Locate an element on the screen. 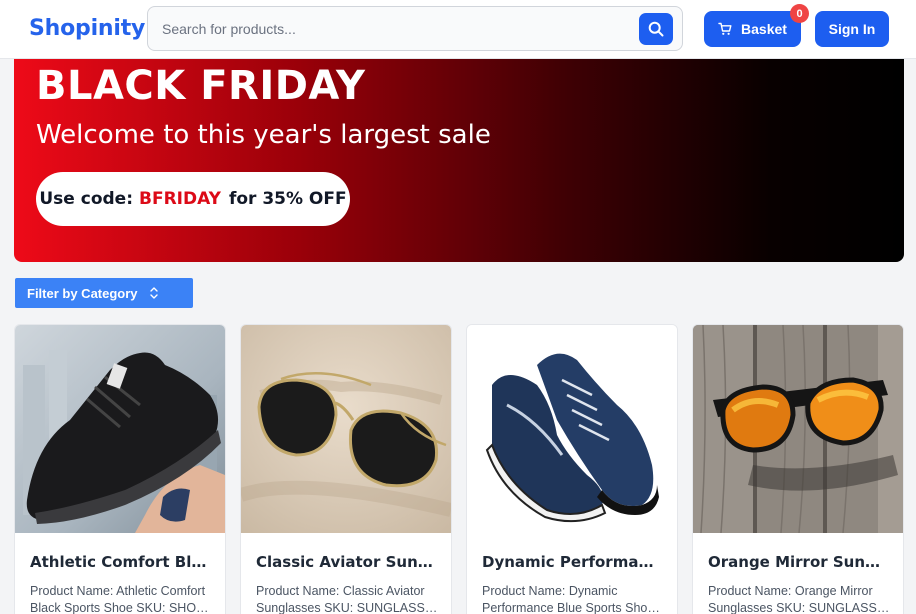 This screenshot has height=614, width=916. search-bar is located at coordinates (415, 28).